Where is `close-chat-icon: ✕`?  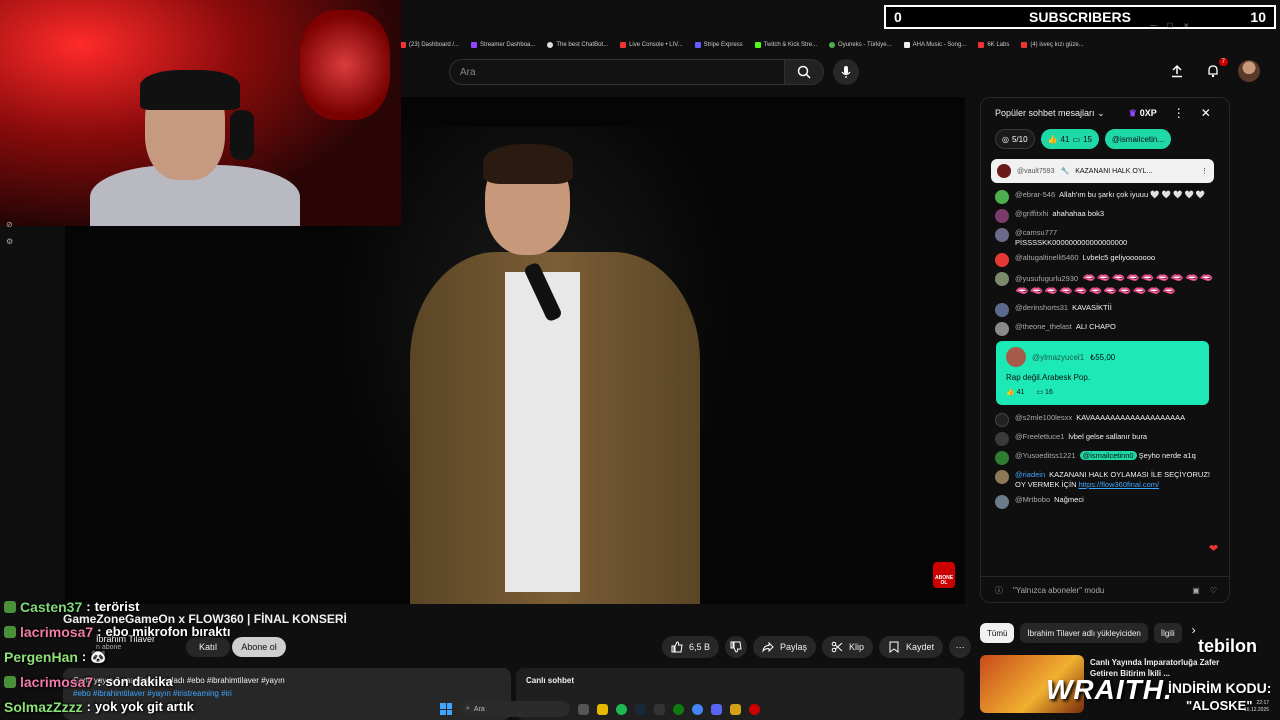
close-chat-icon: ✕ is located at coordinates (1206, 113).